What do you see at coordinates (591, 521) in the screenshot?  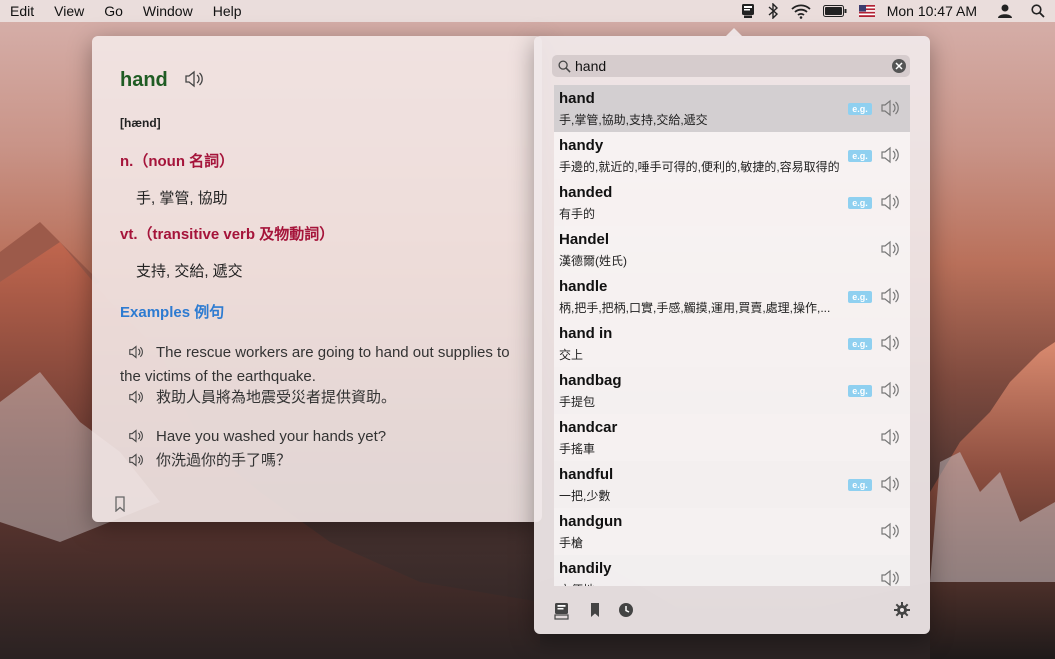 I see `result-word: handgun` at bounding box center [591, 521].